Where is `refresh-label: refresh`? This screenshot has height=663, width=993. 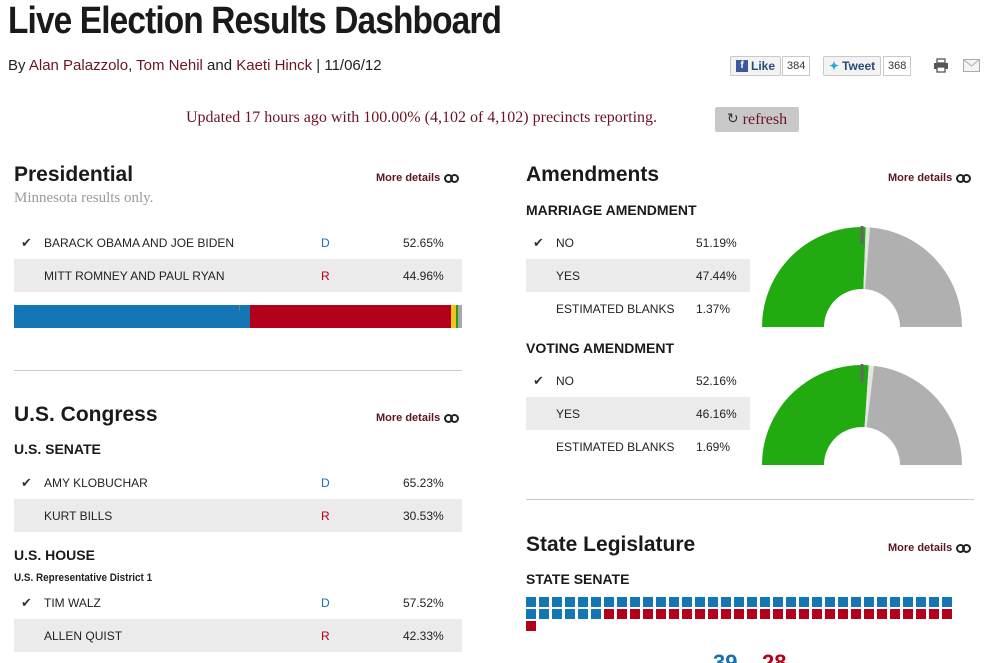 refresh-label: refresh is located at coordinates (765, 119).